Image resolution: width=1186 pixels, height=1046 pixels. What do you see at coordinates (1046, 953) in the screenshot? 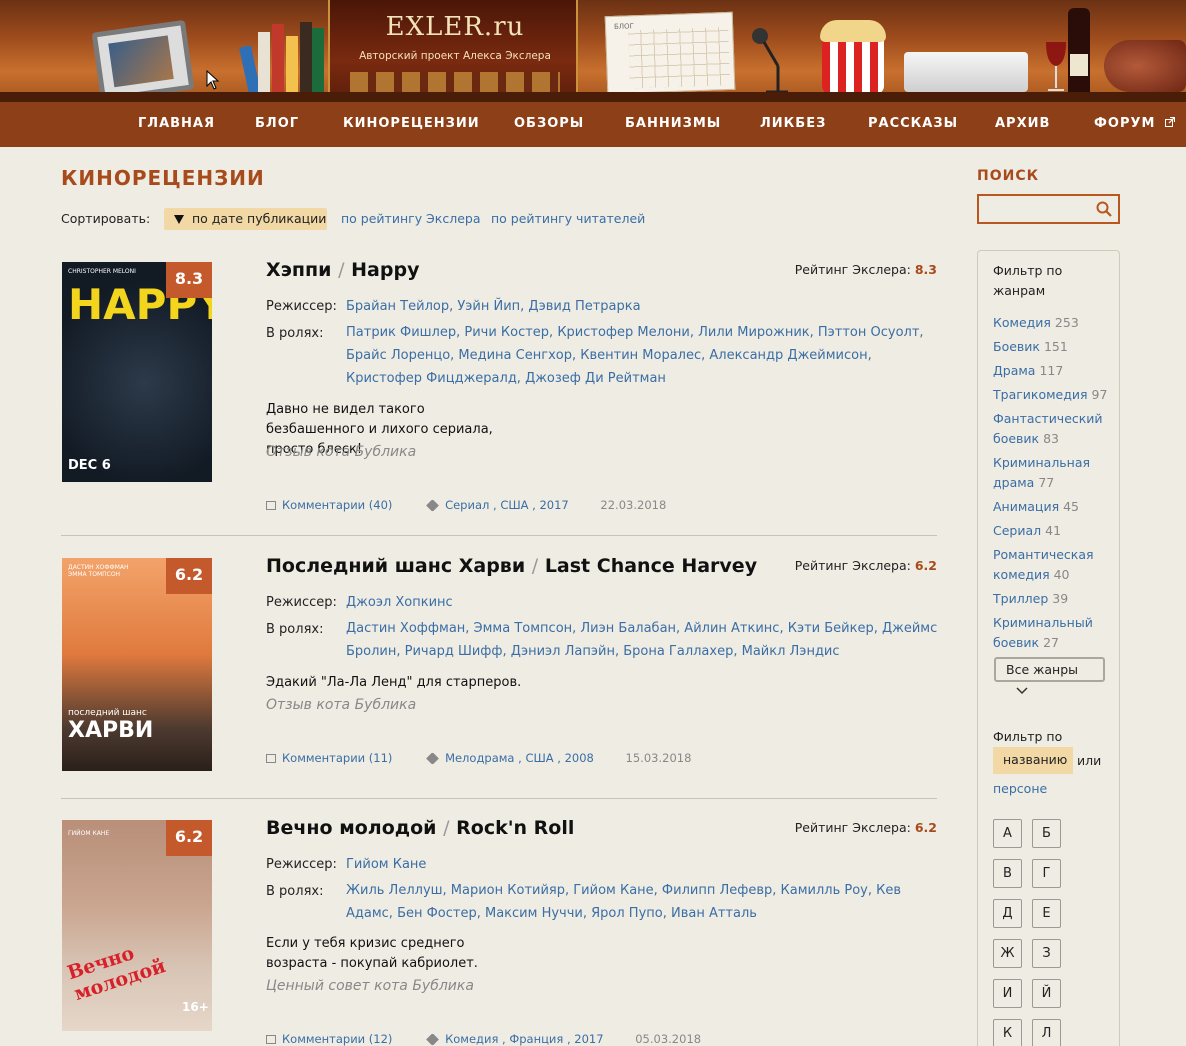
I see `letter-button: З` at bounding box center [1046, 953].